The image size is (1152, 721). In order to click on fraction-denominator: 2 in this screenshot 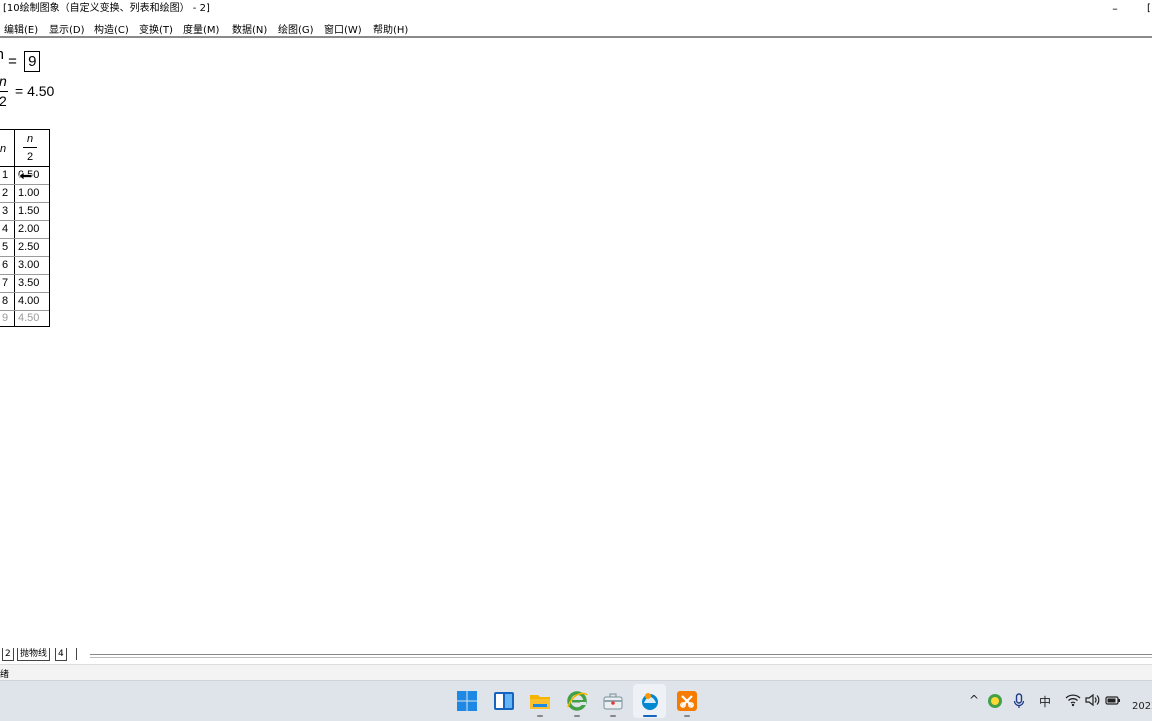, I will do `click(3, 101)`.